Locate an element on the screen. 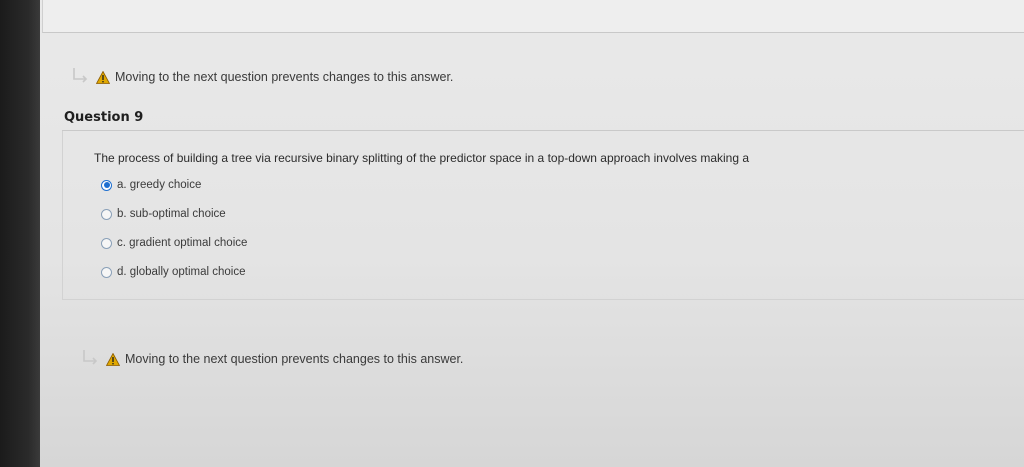  screen-bezel is located at coordinates (20, 233).